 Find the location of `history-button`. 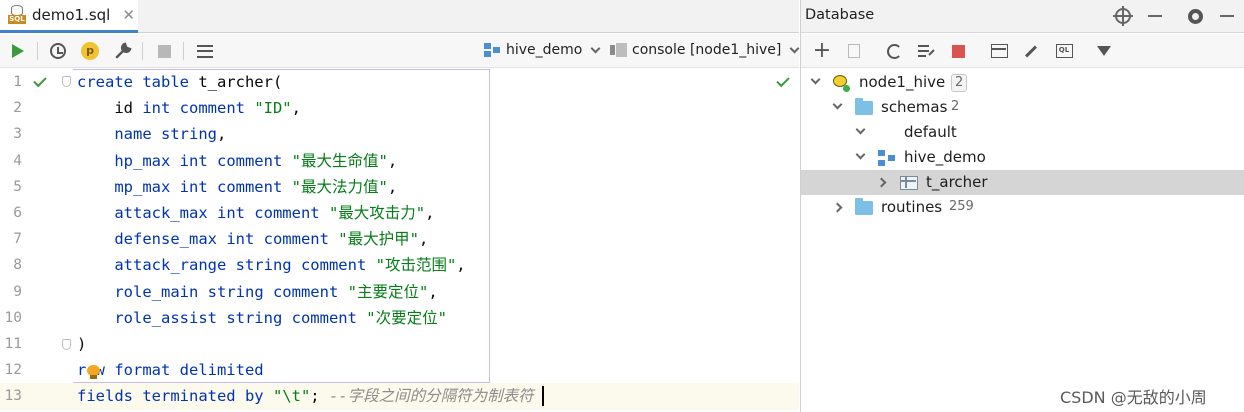

history-button is located at coordinates (58, 51).